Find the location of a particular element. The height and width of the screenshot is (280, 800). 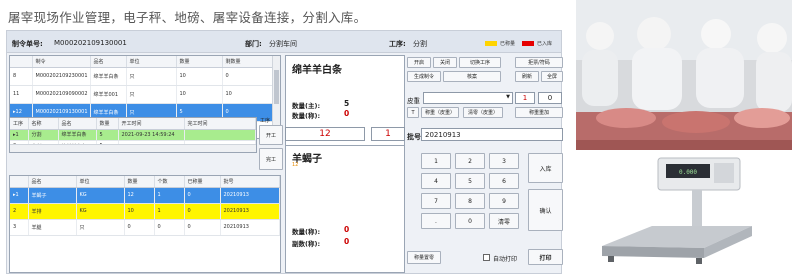

keypad-key: 5 is located at coordinates (470, 181).